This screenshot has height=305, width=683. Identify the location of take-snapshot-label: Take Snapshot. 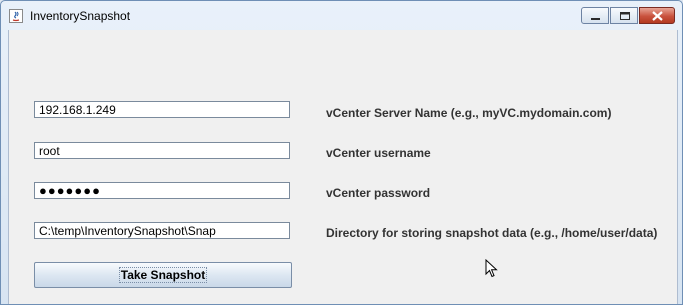
(163, 275).